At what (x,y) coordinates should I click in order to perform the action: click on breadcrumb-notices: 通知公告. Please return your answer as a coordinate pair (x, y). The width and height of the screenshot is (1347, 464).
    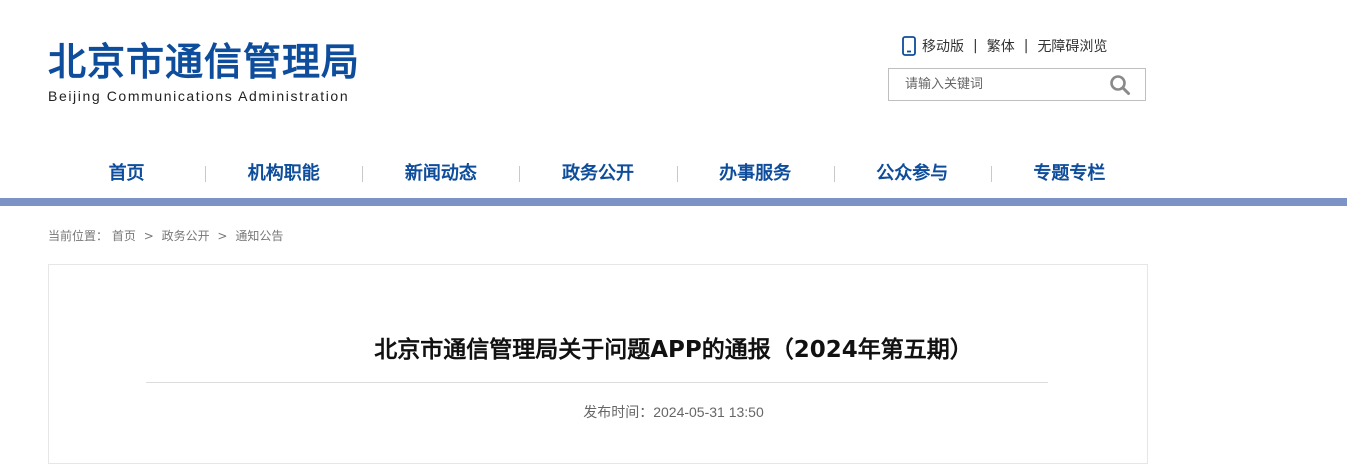
    Looking at the image, I should click on (259, 236).